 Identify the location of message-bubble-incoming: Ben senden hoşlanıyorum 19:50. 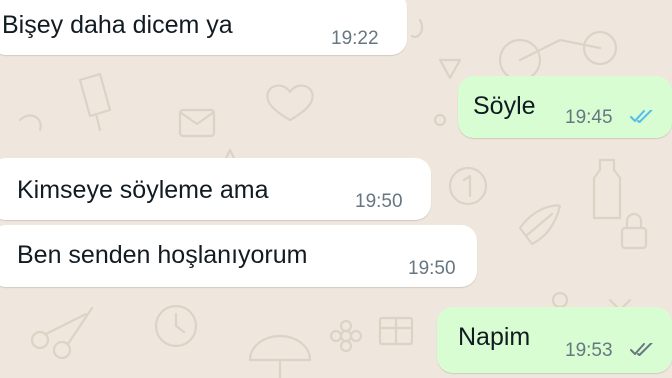
(238, 256).